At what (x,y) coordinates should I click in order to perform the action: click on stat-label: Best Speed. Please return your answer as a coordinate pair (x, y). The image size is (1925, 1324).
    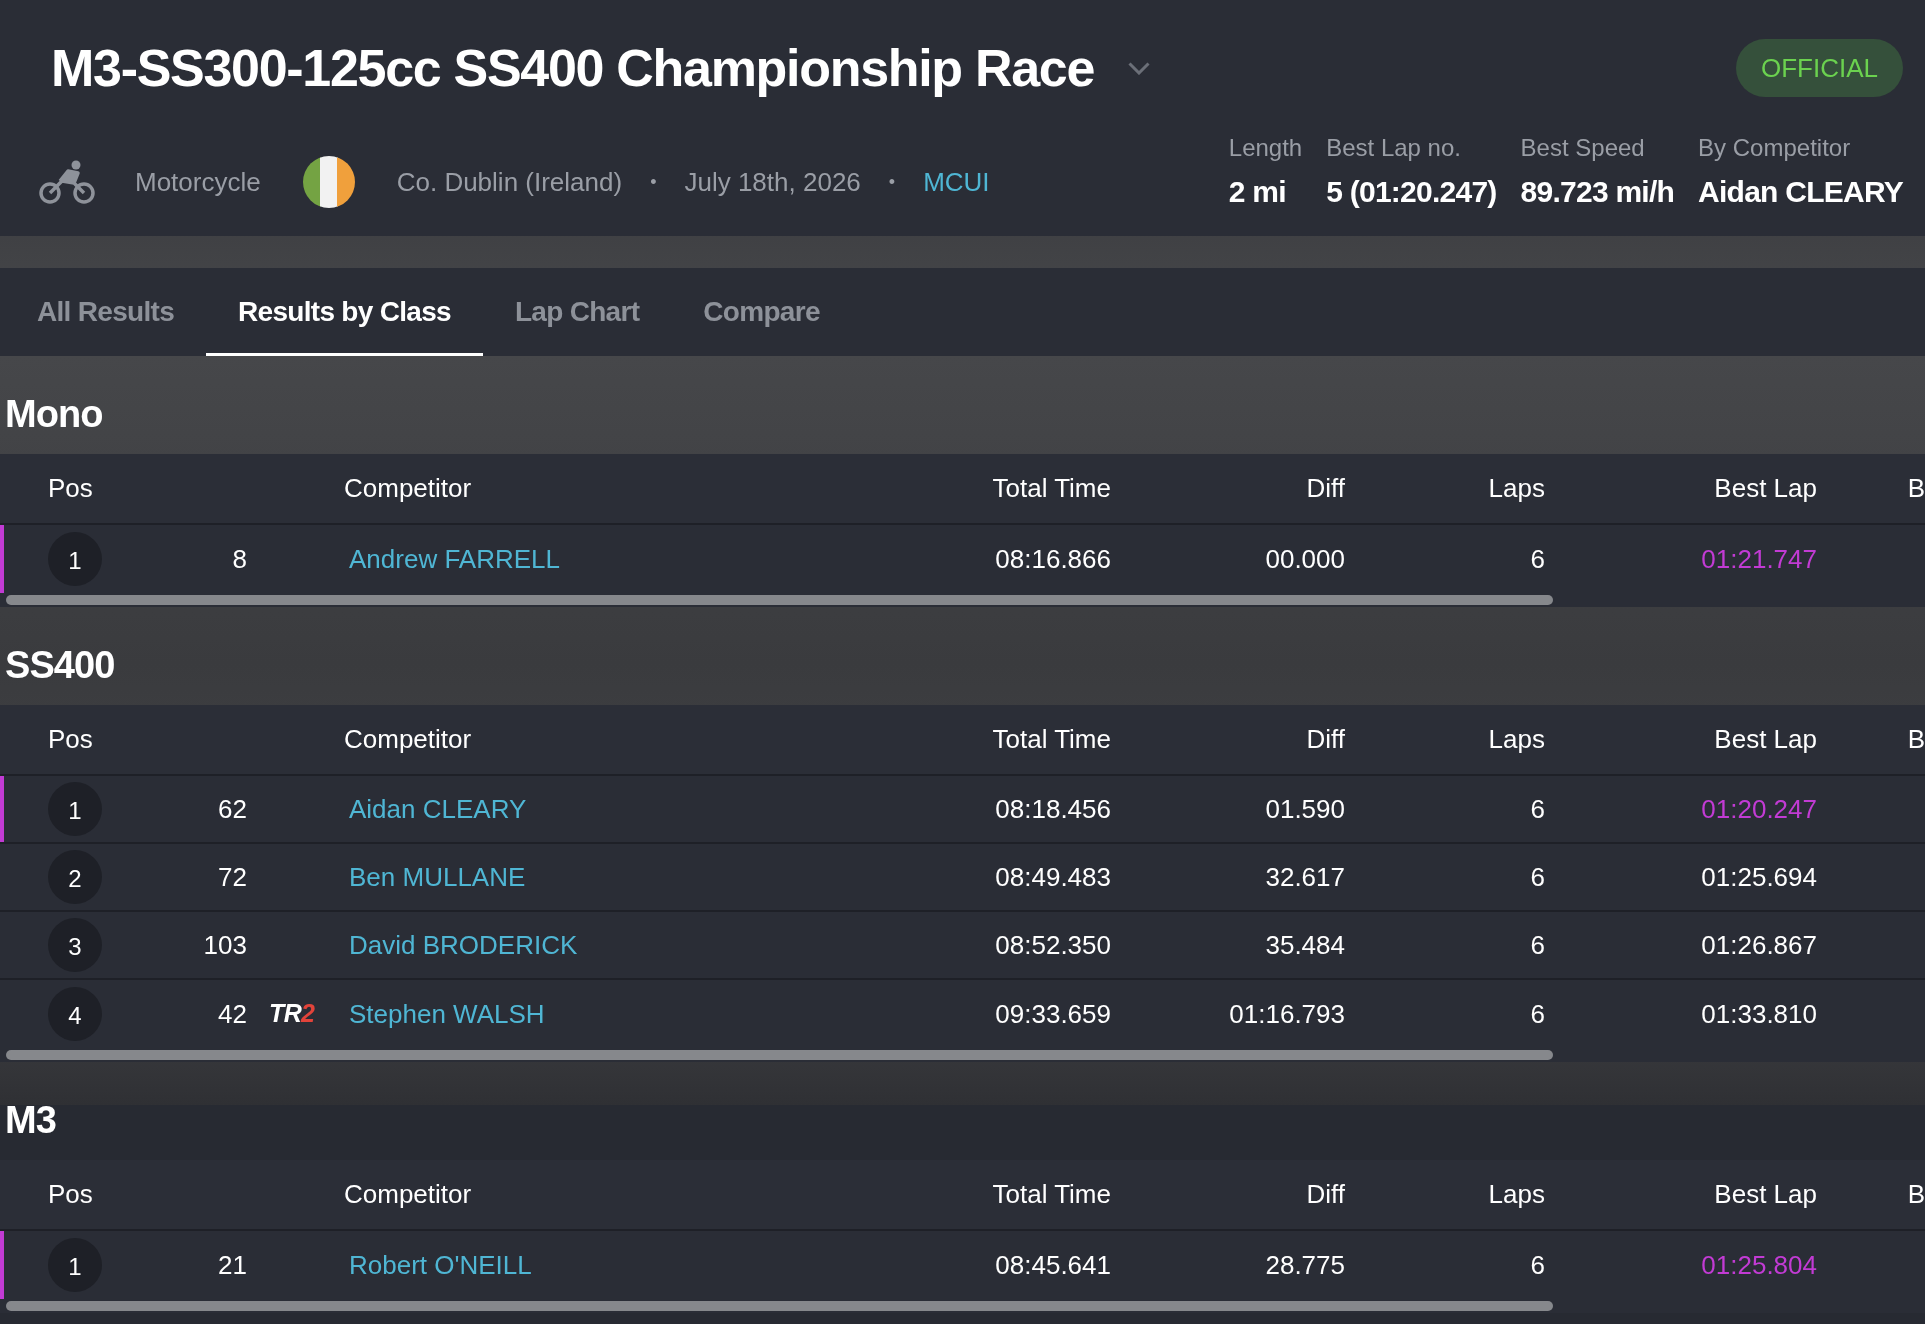
    Looking at the image, I should click on (1583, 148).